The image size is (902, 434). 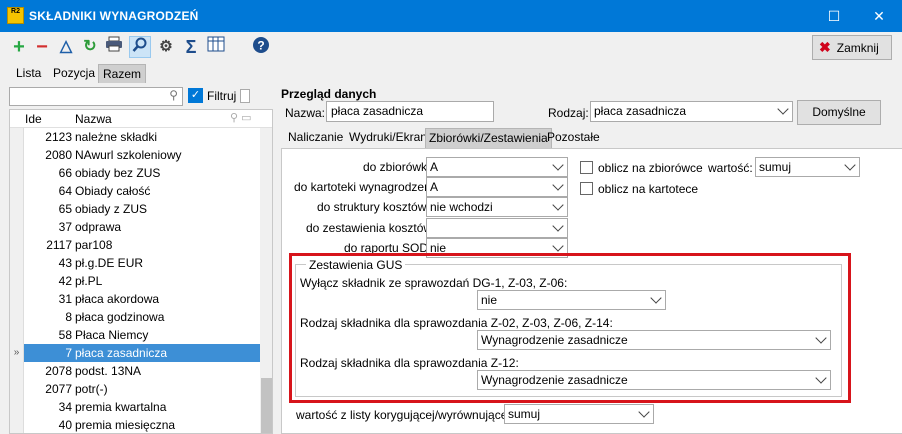 I want to click on list-item: 31 płaca akordowa, so click(x=141, y=299).